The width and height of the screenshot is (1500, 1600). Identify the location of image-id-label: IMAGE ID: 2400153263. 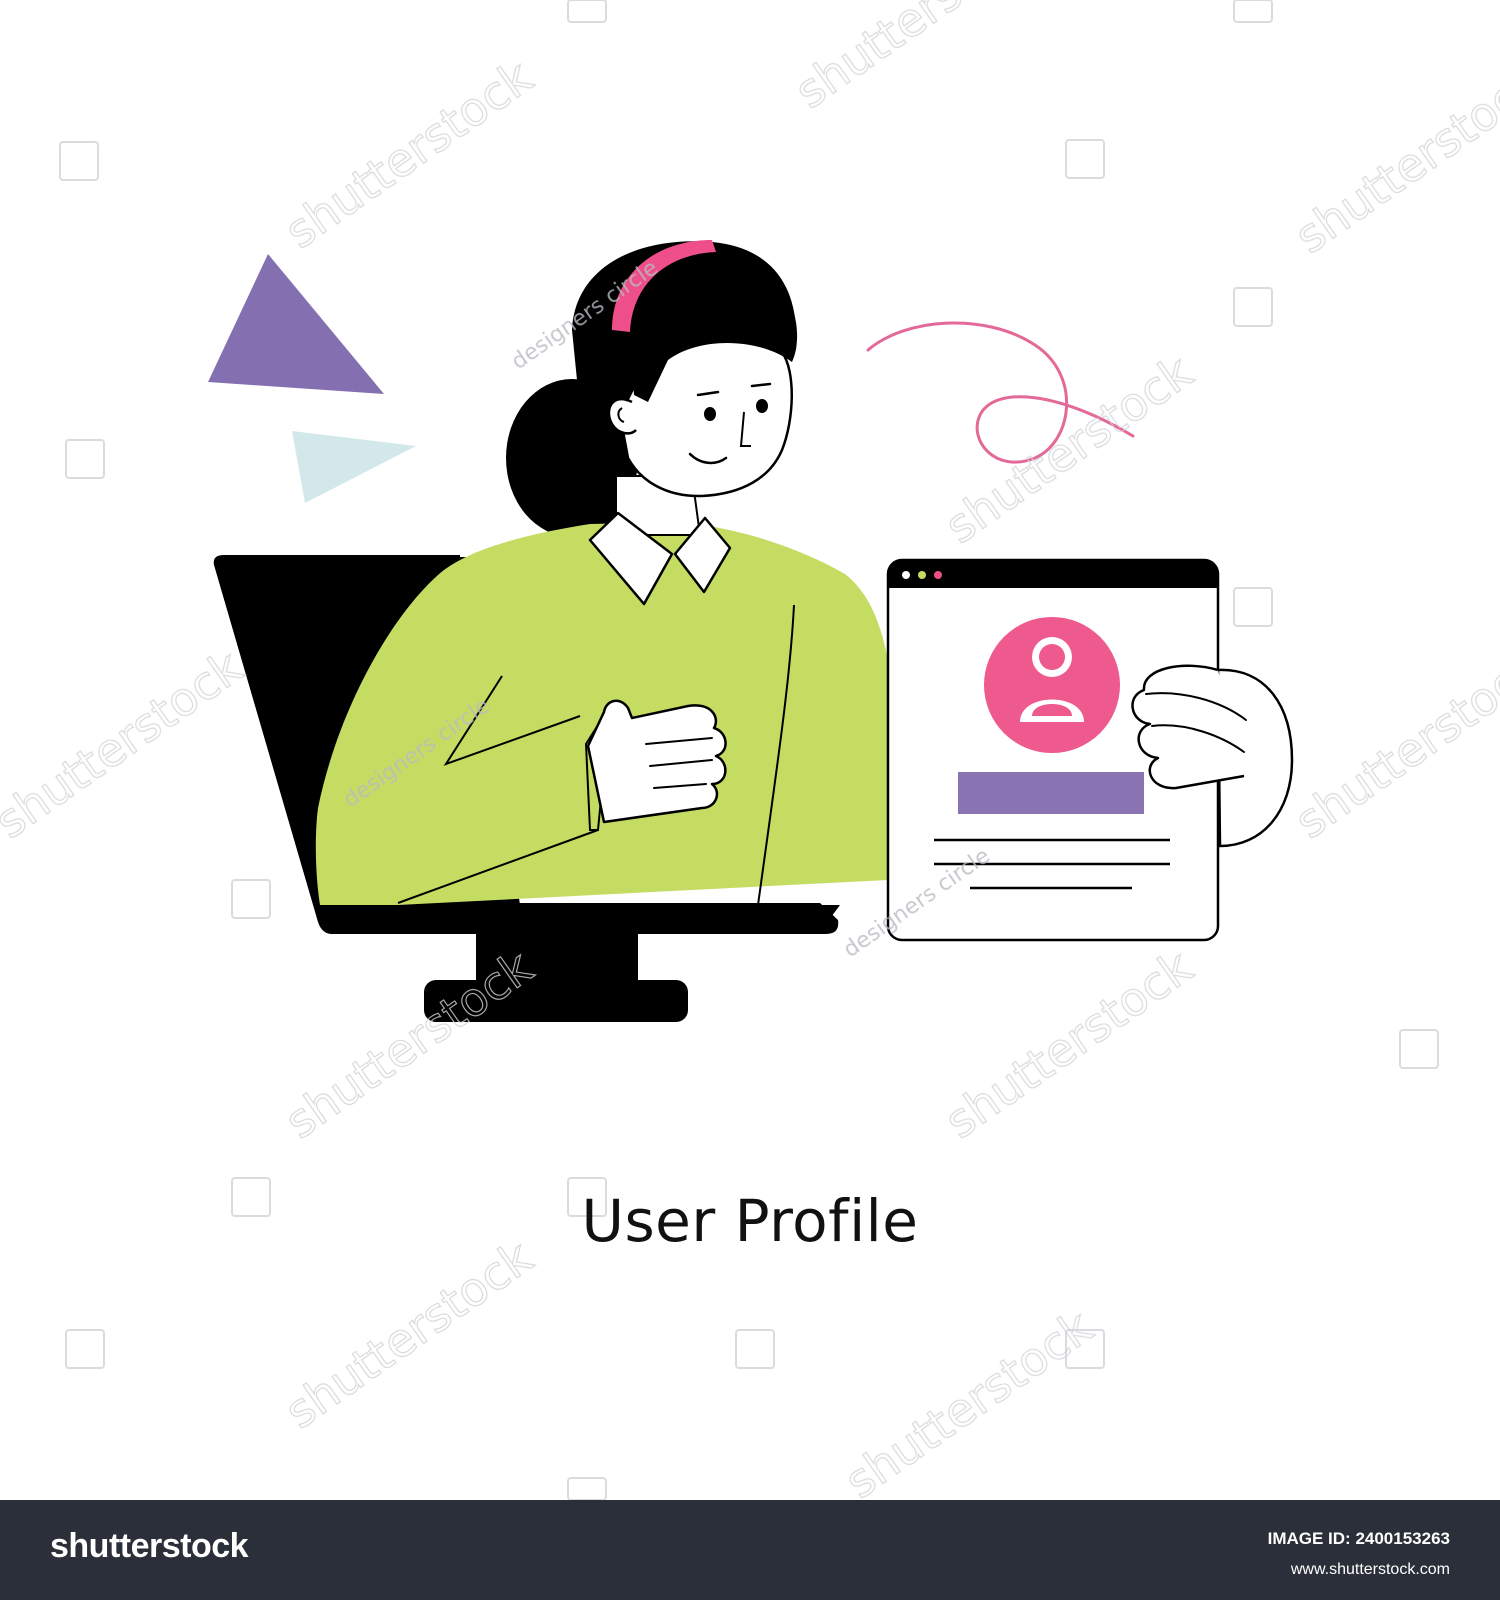
(1358, 1538).